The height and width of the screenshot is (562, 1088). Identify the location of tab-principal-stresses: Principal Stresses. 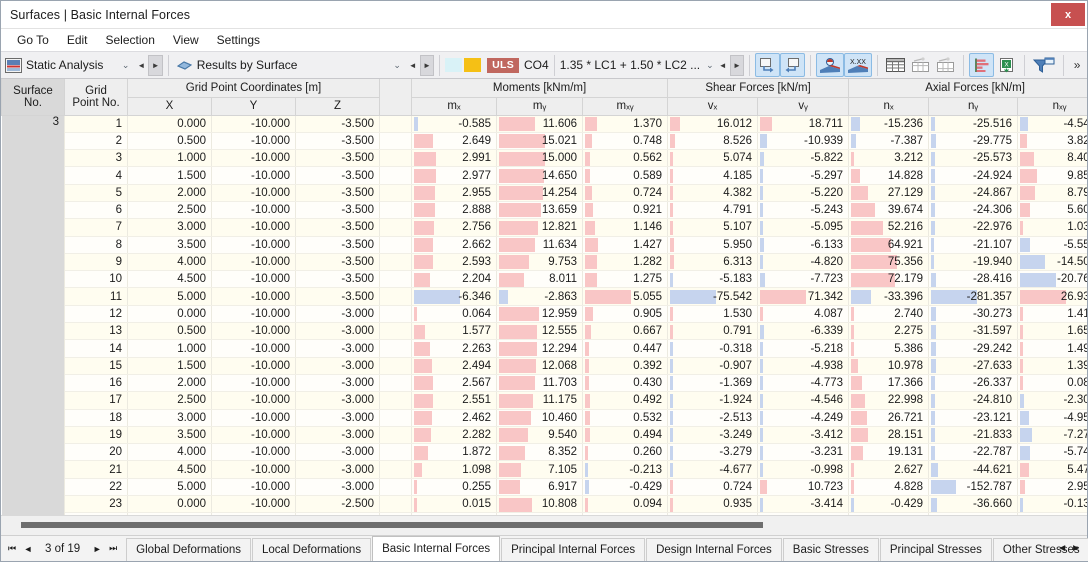
(935, 549).